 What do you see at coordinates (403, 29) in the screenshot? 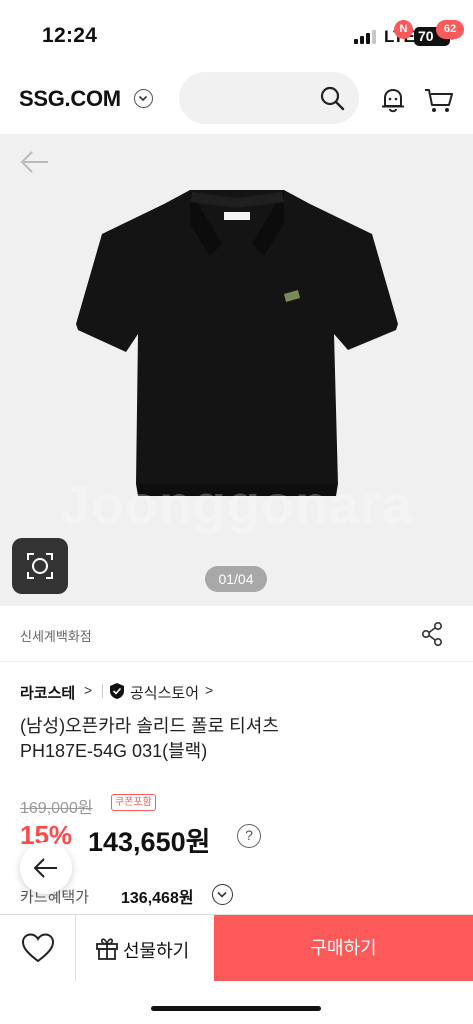
I see `notification-badge: N` at bounding box center [403, 29].